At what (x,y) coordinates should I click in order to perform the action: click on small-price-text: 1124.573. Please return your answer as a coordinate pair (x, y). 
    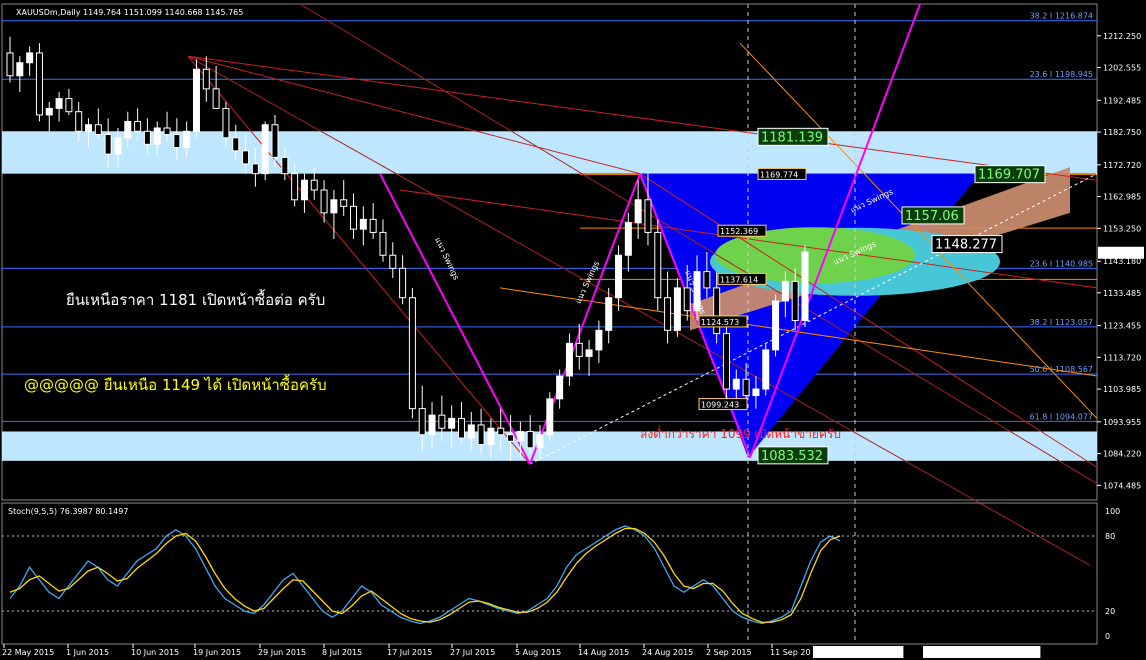
    Looking at the image, I should click on (720, 322).